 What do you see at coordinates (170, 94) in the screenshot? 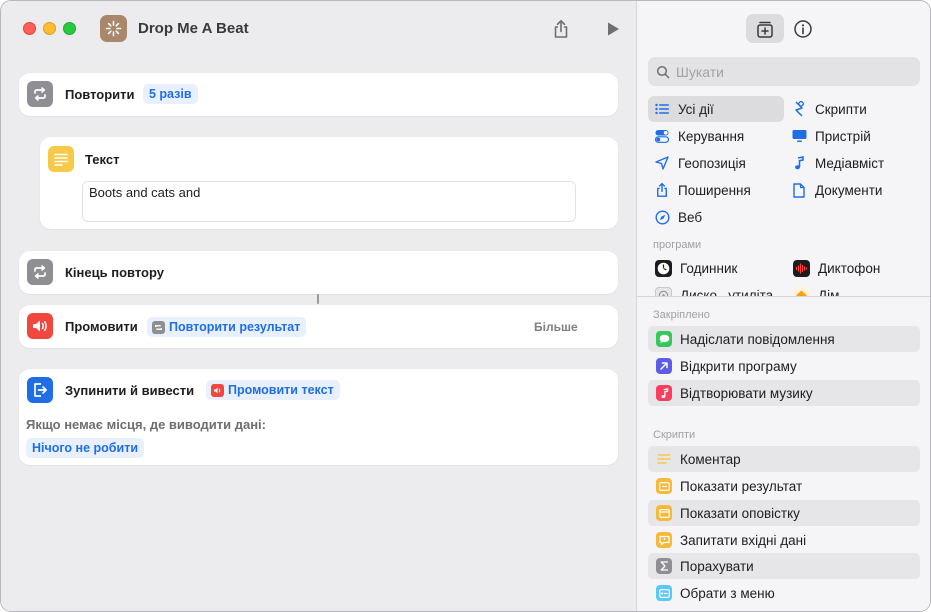
I see `repeat-count-token: 5 разів` at bounding box center [170, 94].